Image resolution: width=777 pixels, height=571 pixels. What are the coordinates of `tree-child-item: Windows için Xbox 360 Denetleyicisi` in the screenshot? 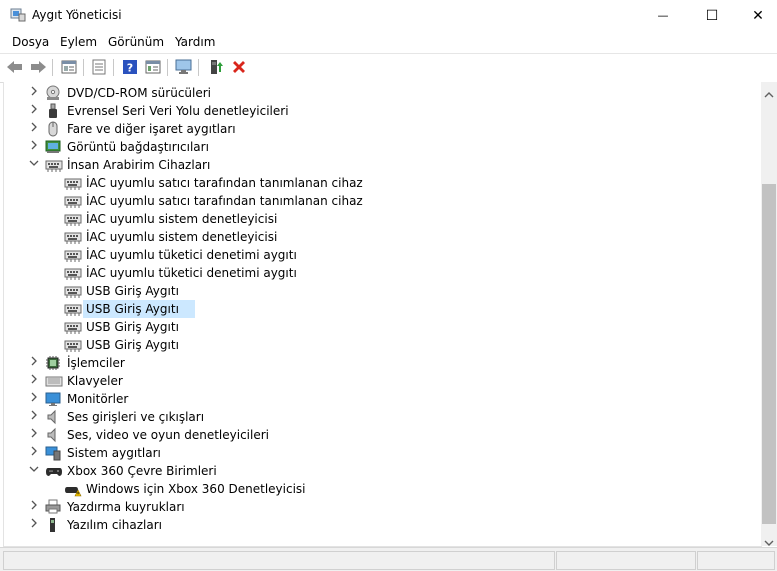 It's located at (304, 489).